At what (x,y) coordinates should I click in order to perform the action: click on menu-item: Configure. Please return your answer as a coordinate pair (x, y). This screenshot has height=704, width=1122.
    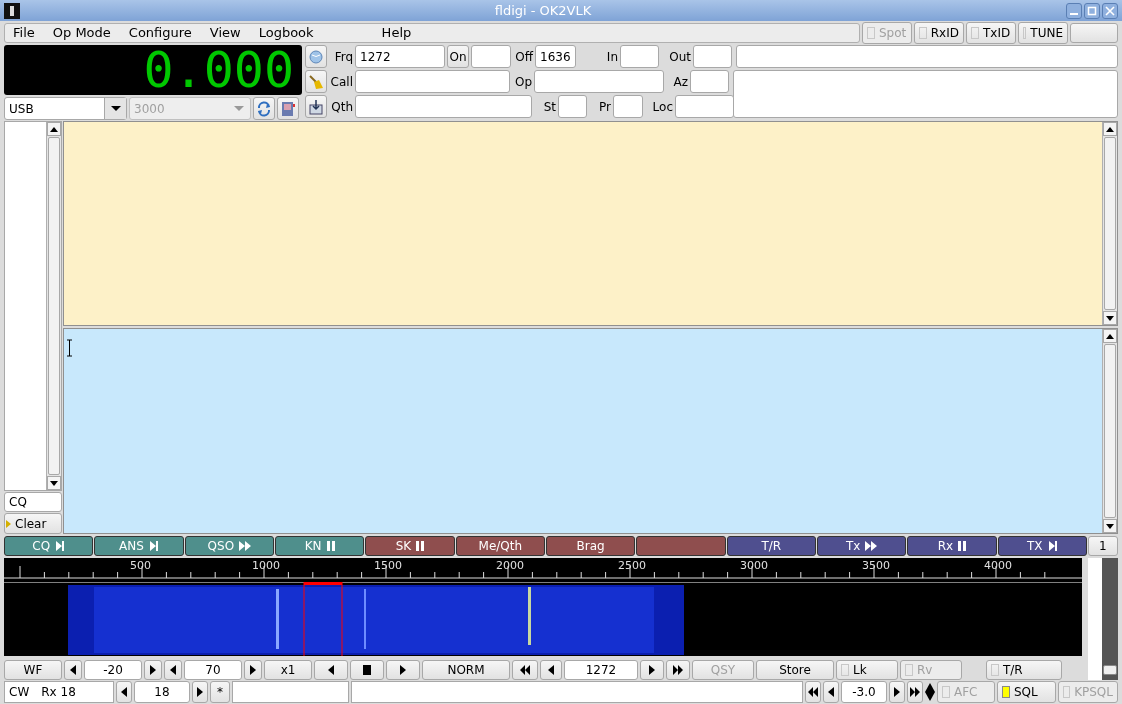
    Looking at the image, I should click on (160, 33).